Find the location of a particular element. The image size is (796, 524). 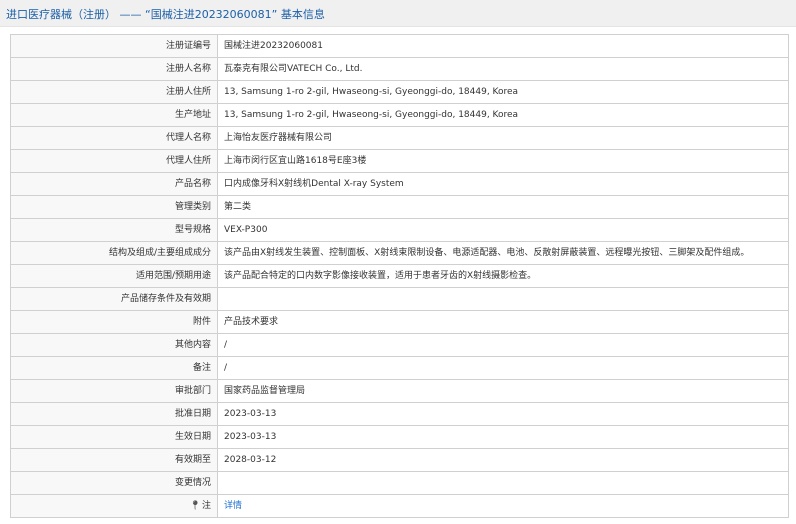

field-label: 注册人名称 is located at coordinates (114, 69).